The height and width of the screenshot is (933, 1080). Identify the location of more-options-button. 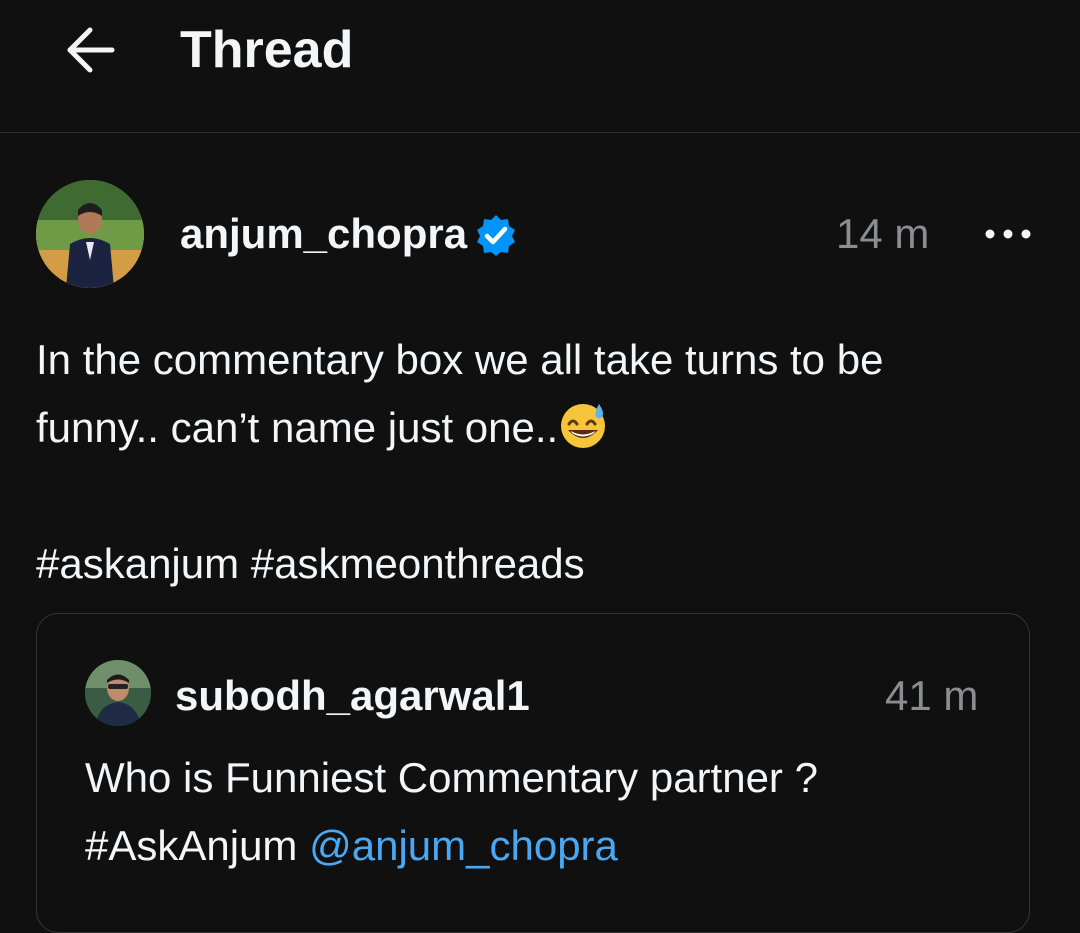
(1008, 234).